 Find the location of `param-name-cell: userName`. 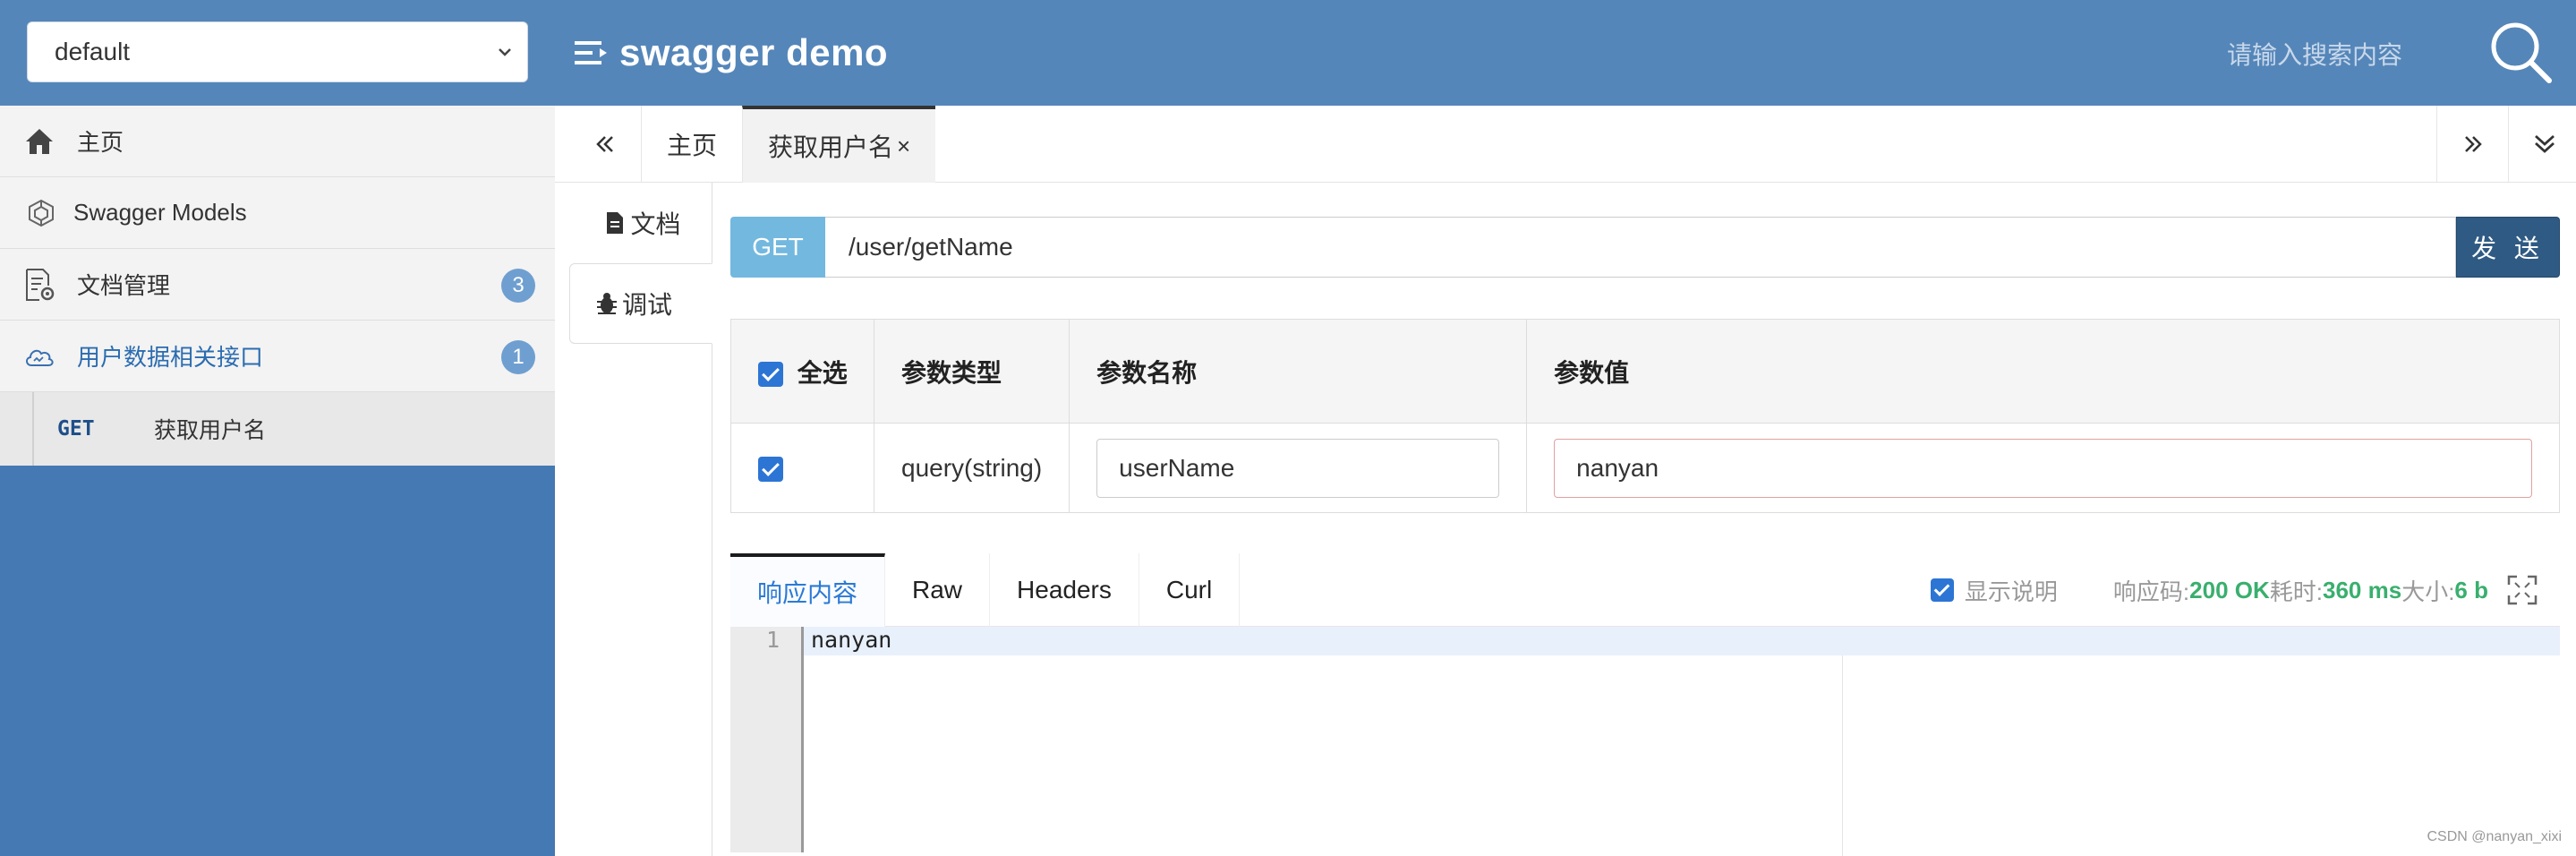

param-name-cell: userName is located at coordinates (1298, 468).